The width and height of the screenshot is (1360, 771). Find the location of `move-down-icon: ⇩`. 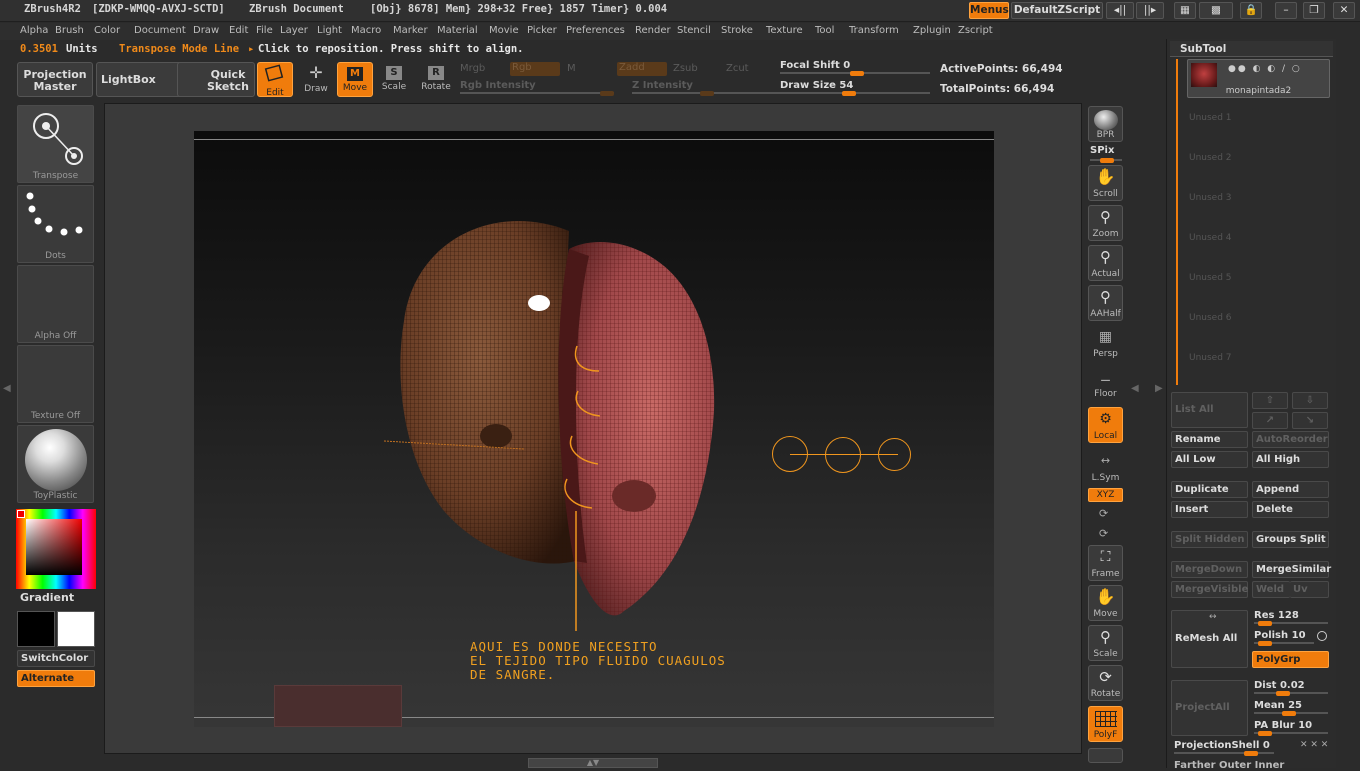

move-down-icon: ⇩ is located at coordinates (1310, 400).